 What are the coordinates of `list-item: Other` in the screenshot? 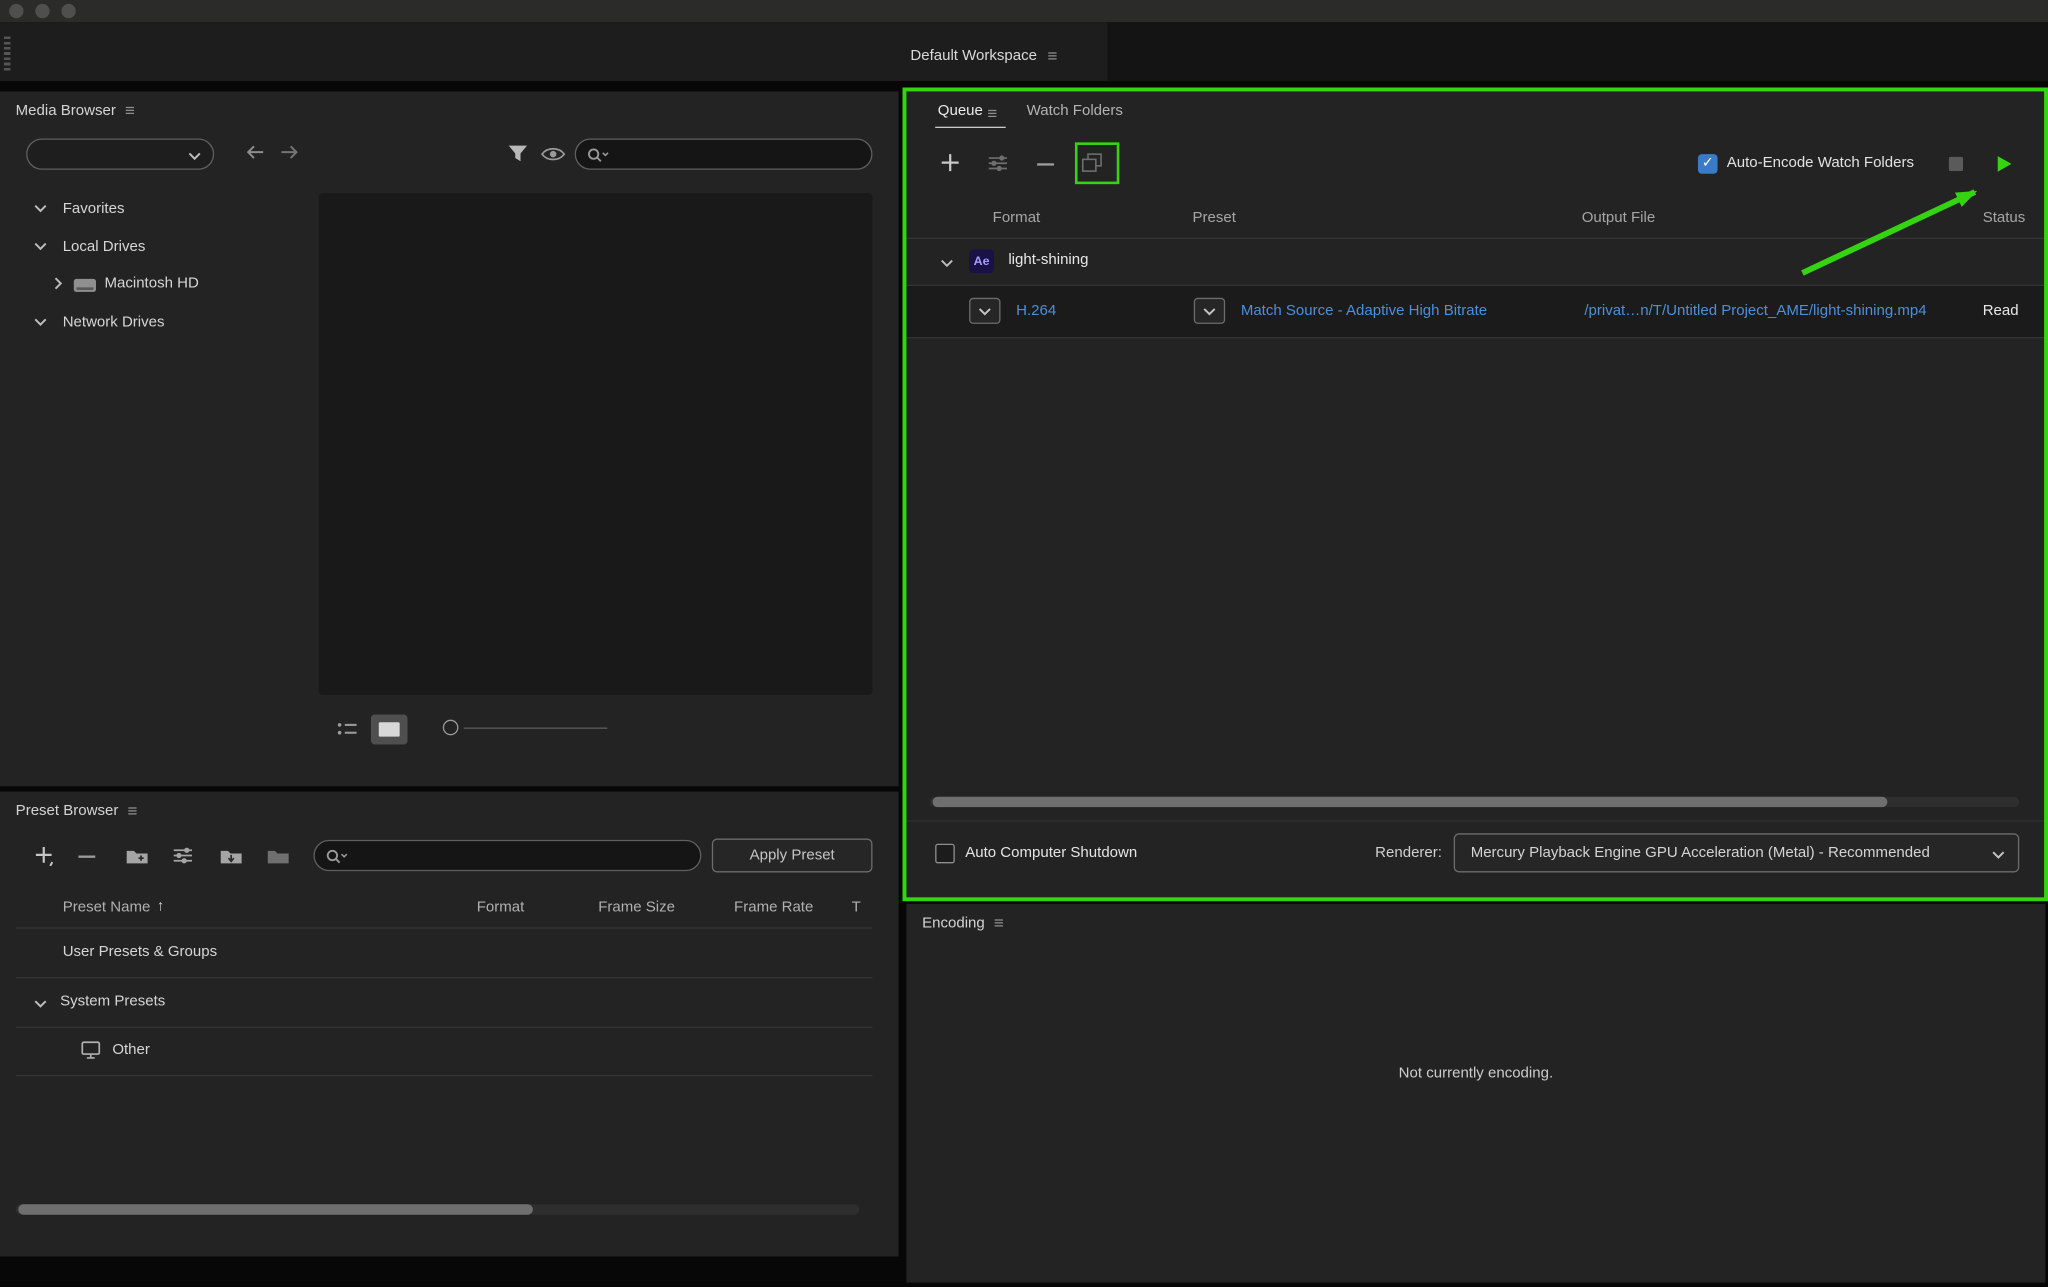 It's located at (449, 1051).